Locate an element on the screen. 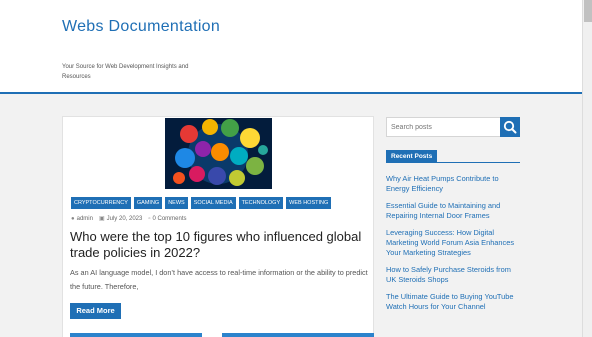 This screenshot has height=337, width=592. post-author-name: admin is located at coordinates (85, 219).